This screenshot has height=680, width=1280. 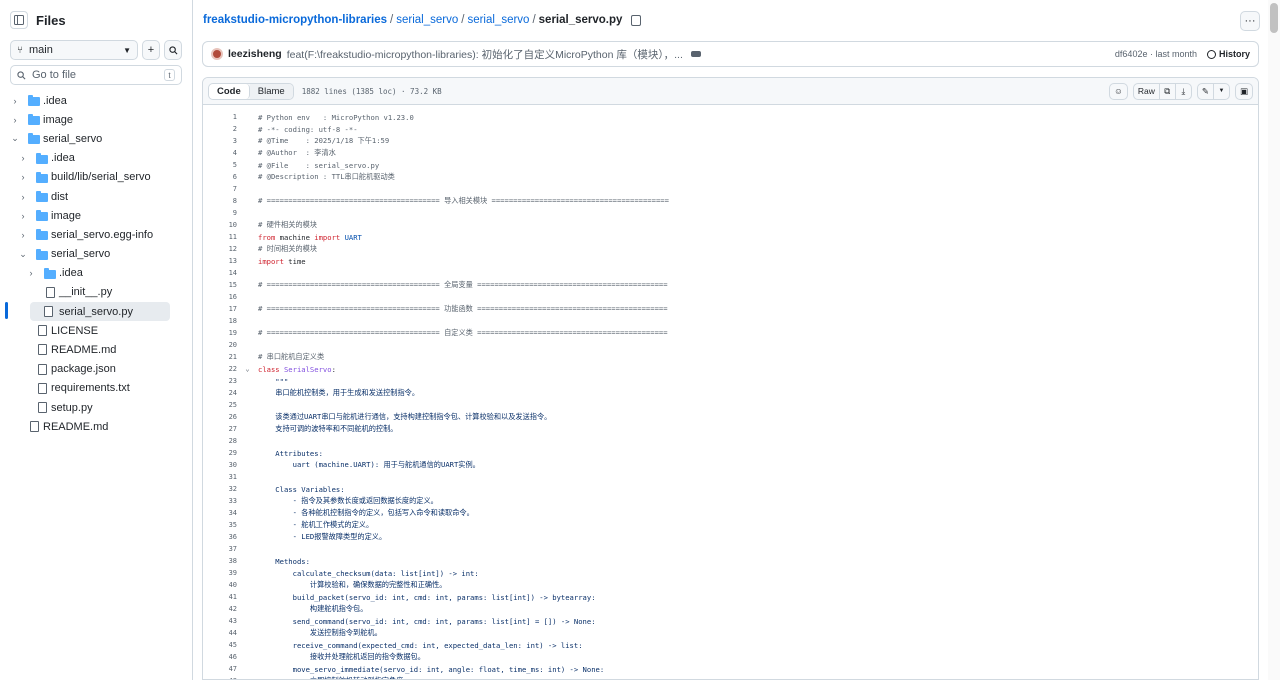 I want to click on tree-folder: › build/lib/serial_servo, so click(x=96, y=177).